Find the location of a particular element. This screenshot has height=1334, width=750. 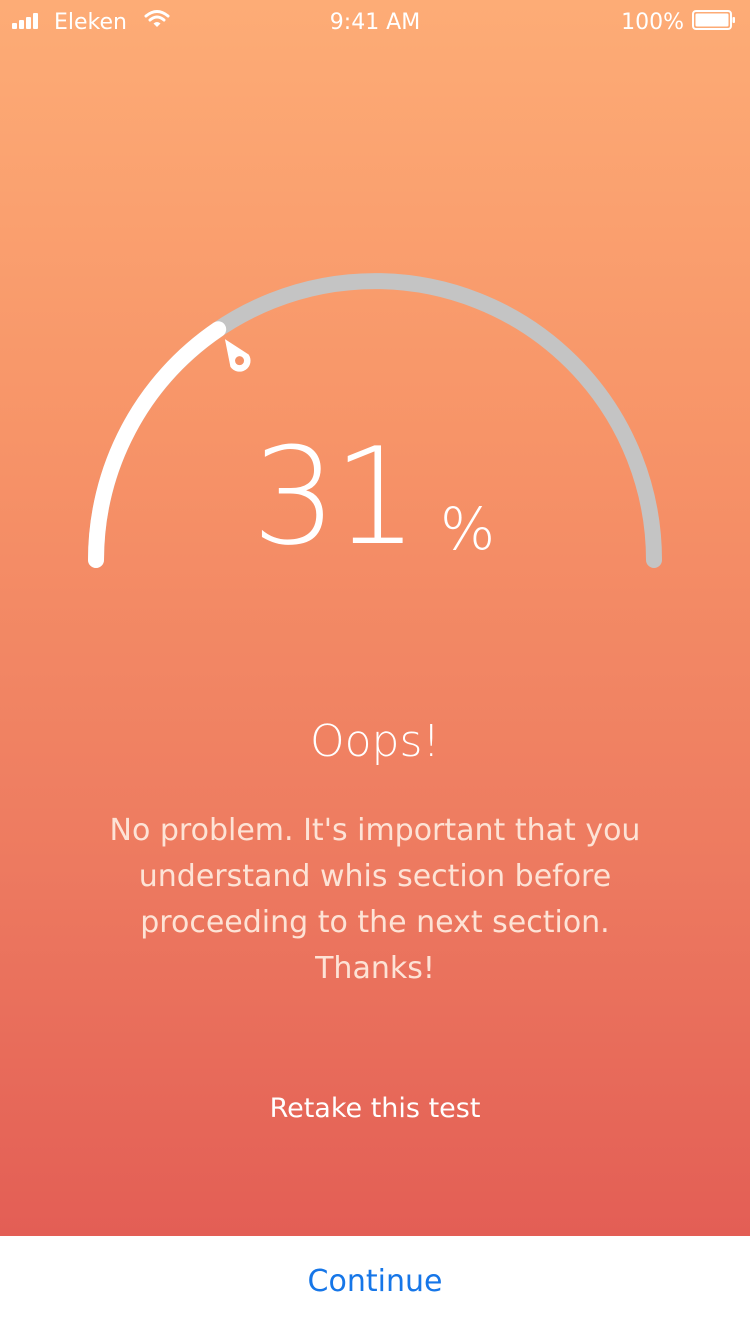

continue-button: Continue is located at coordinates (375, 1281).